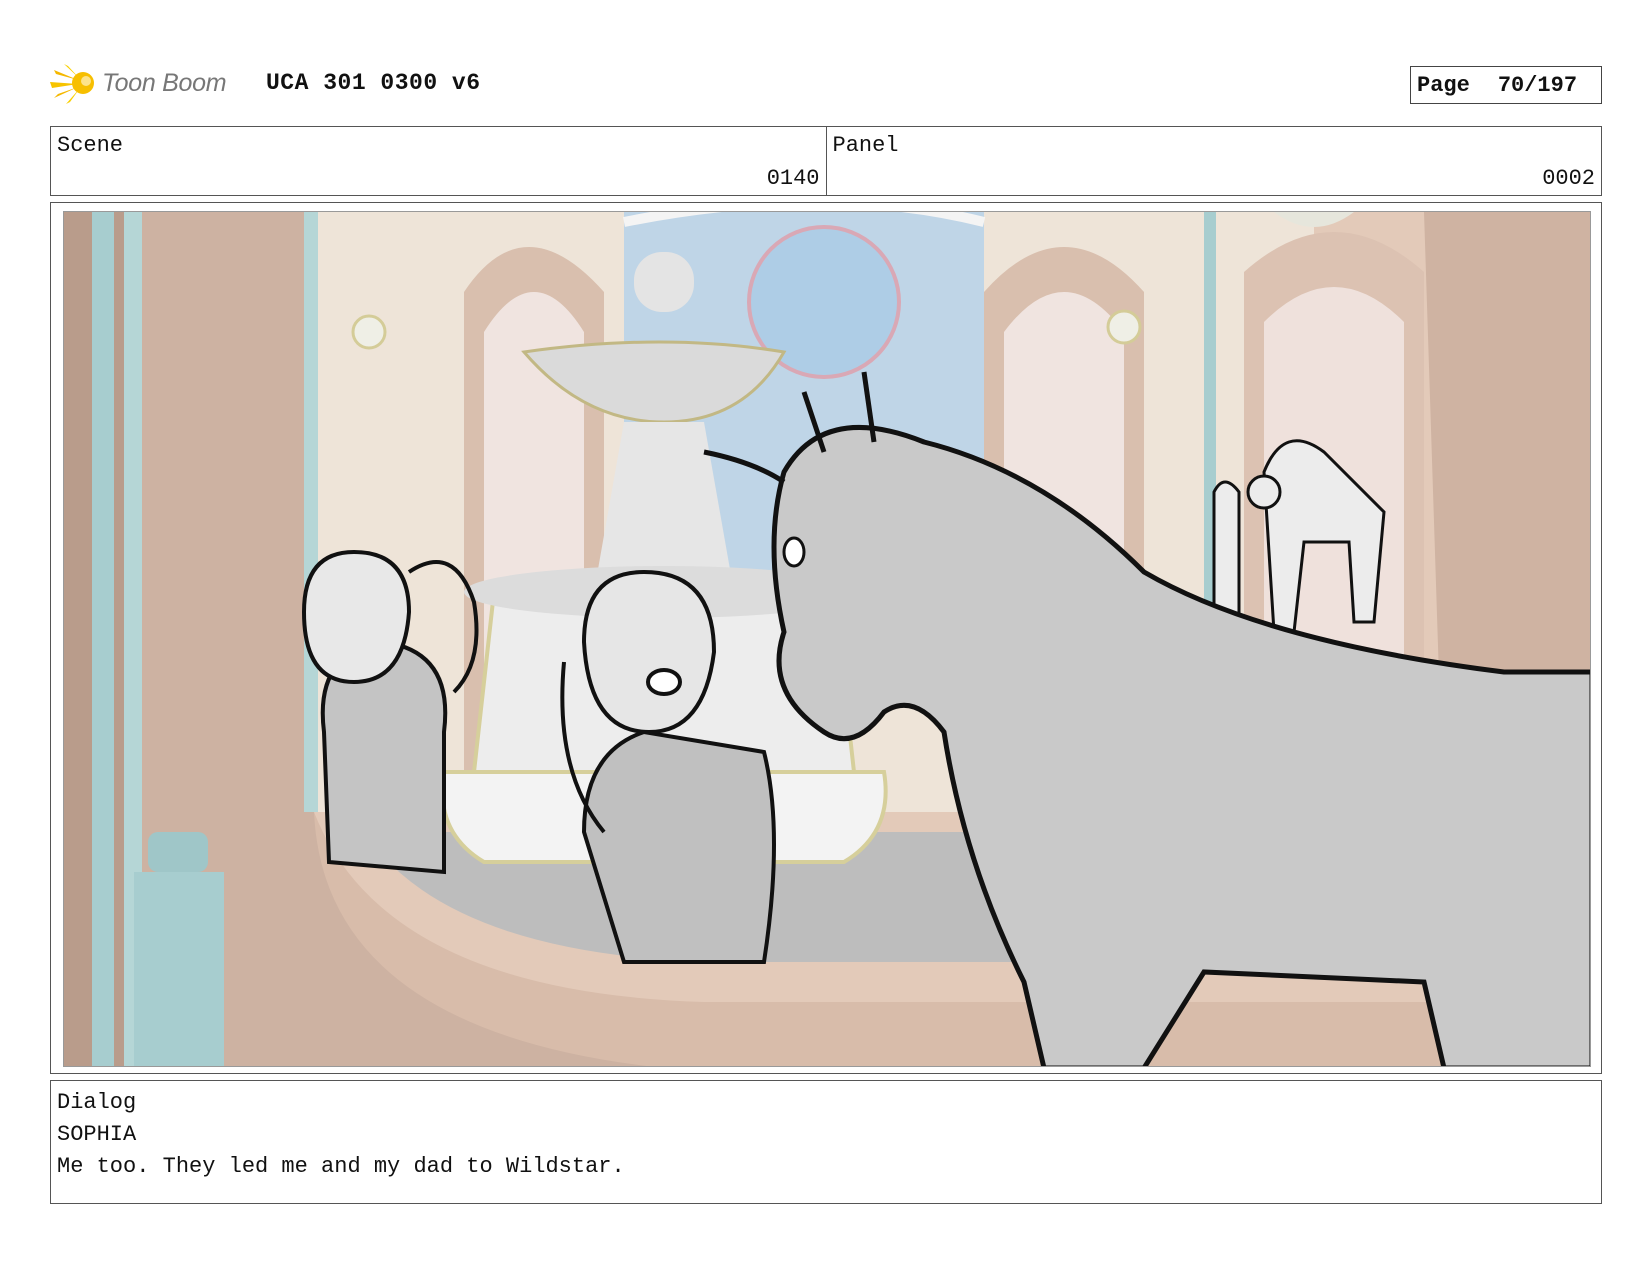 The height and width of the screenshot is (1276, 1648). I want to click on panel-value: 0002, so click(1568, 178).